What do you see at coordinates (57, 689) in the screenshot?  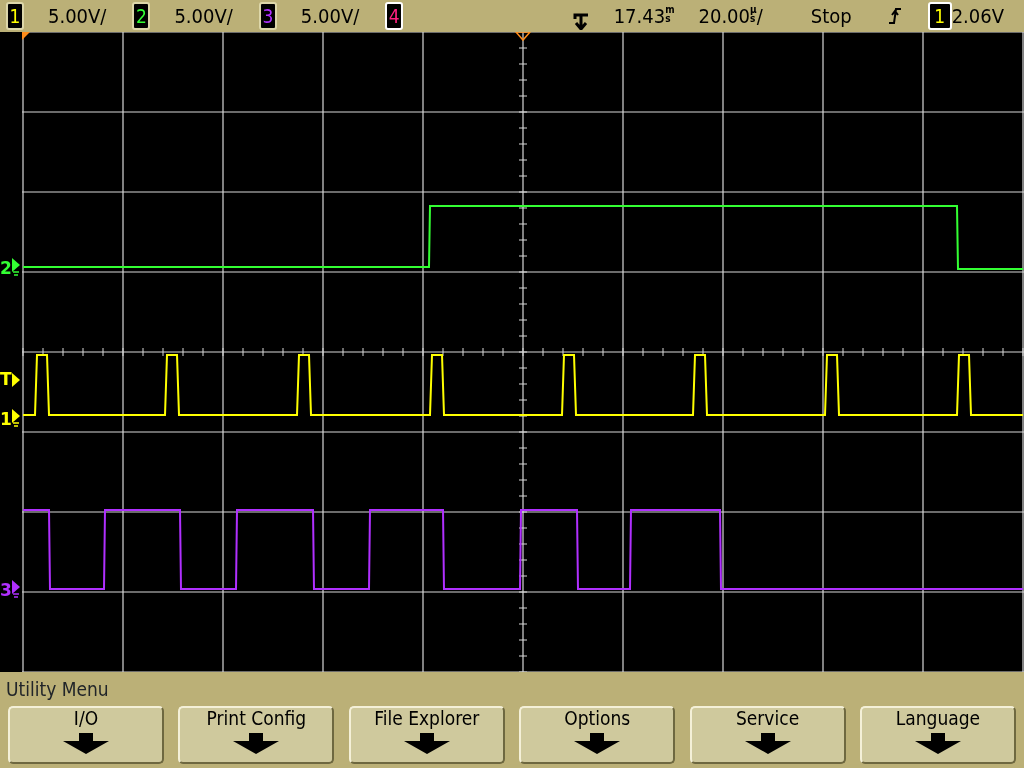 I see `menu-title: Utility Menu` at bounding box center [57, 689].